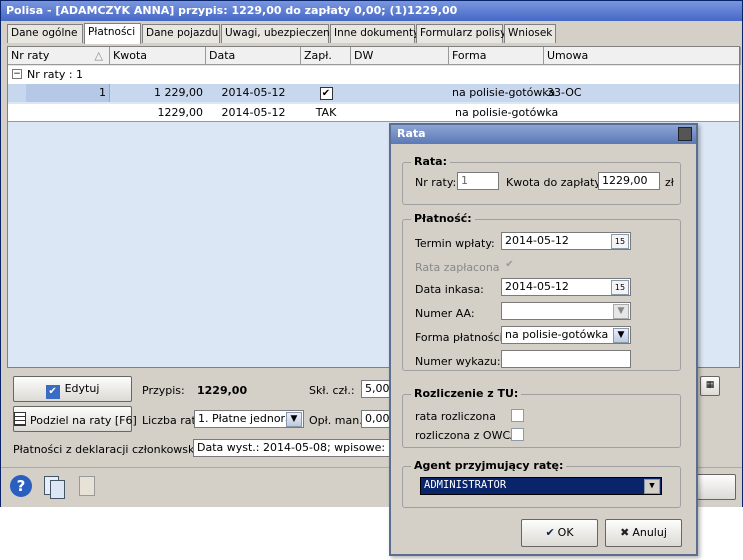 This screenshot has height=560, width=743. I want to click on termin-label: Termin wpłaty:, so click(455, 243).